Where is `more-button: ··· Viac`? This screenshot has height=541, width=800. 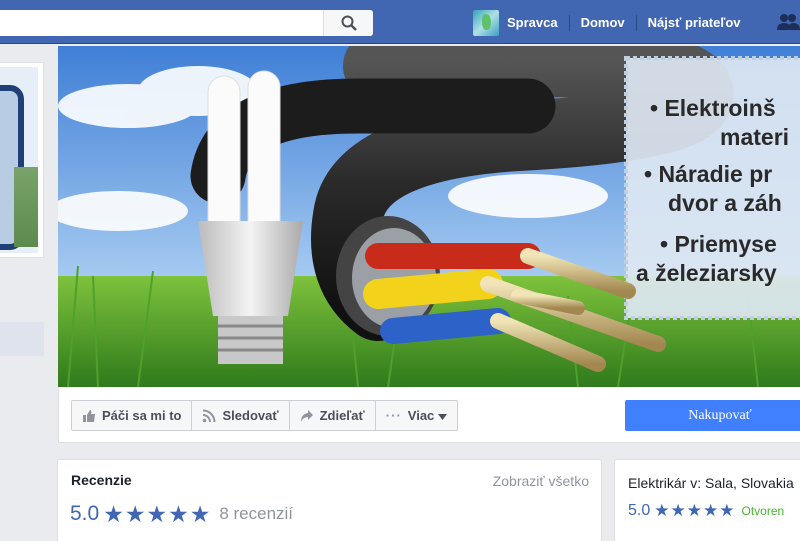 more-button: ··· Viac is located at coordinates (417, 415).